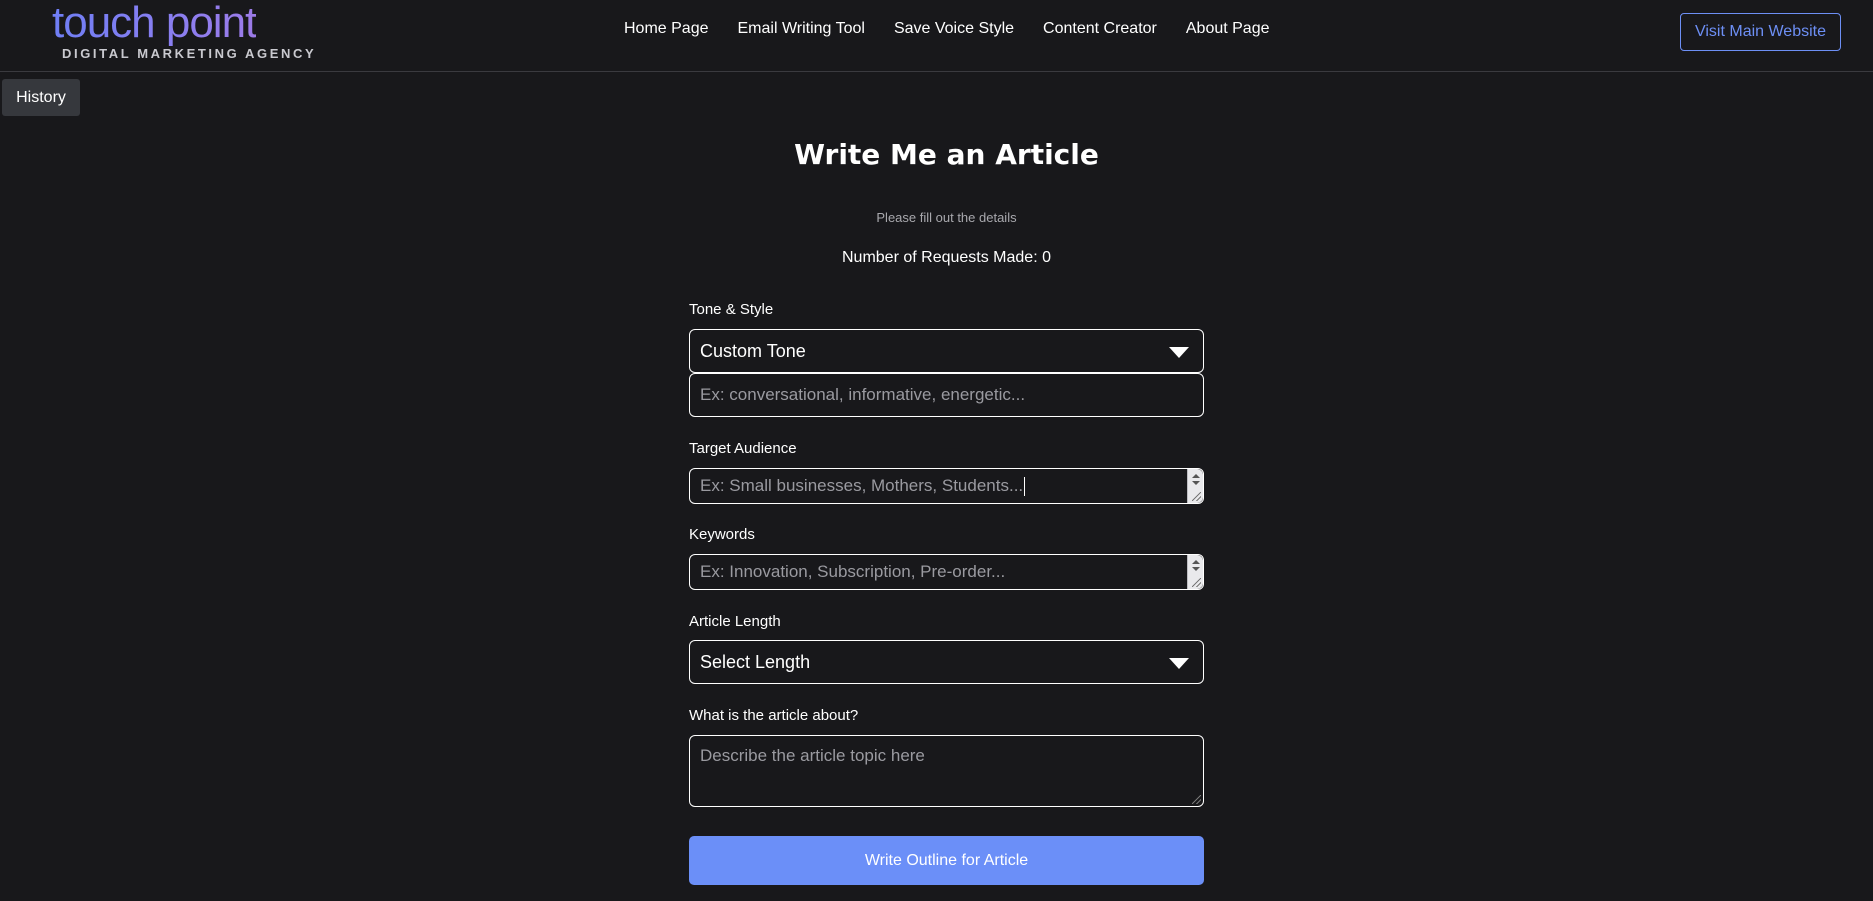 The height and width of the screenshot is (901, 1873). Describe the element at coordinates (41, 97) in the screenshot. I see `history-button: History` at that location.